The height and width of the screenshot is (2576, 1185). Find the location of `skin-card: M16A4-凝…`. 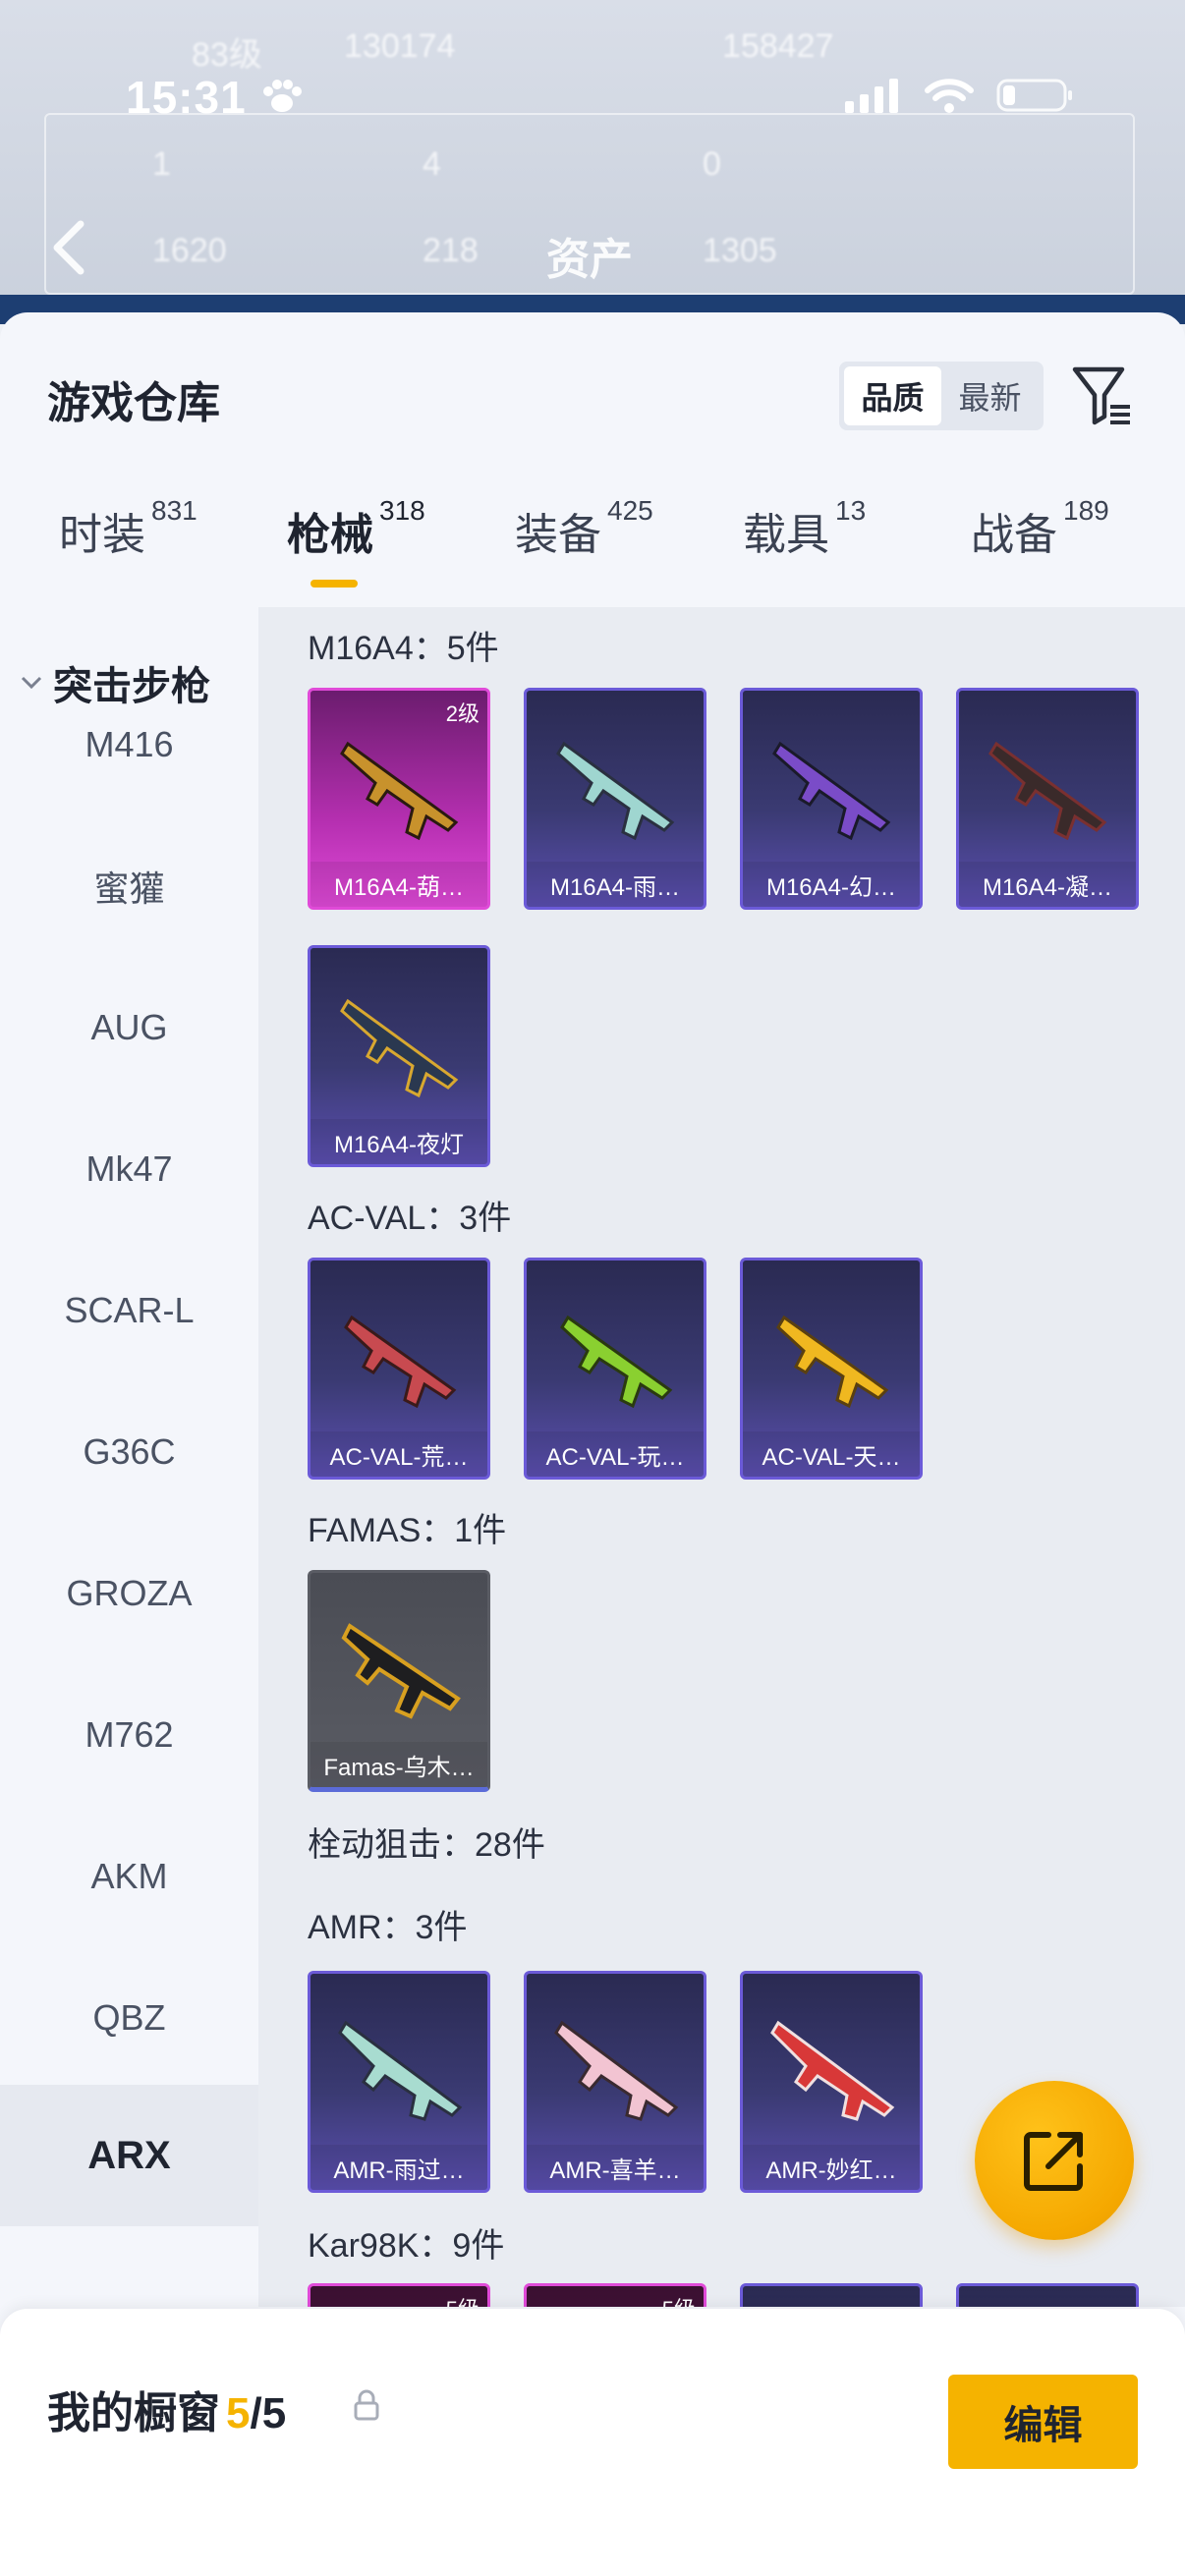

skin-card: M16A4-凝… is located at coordinates (1048, 799).